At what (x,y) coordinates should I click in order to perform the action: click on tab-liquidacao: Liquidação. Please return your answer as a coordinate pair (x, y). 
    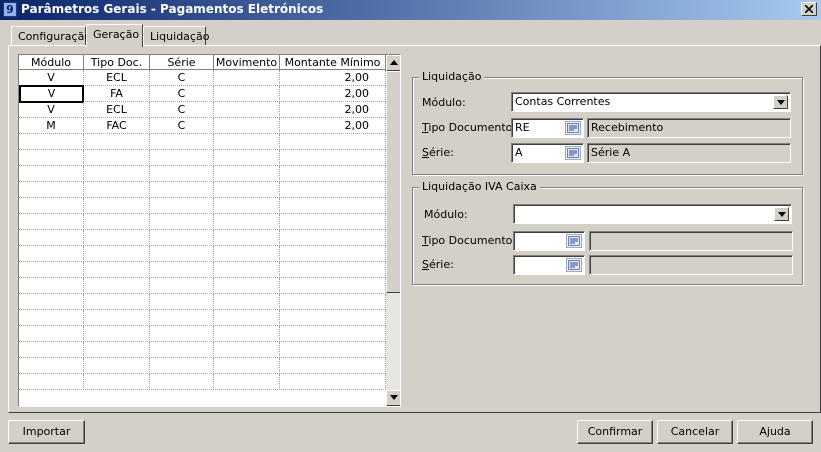
    Looking at the image, I should click on (176, 36).